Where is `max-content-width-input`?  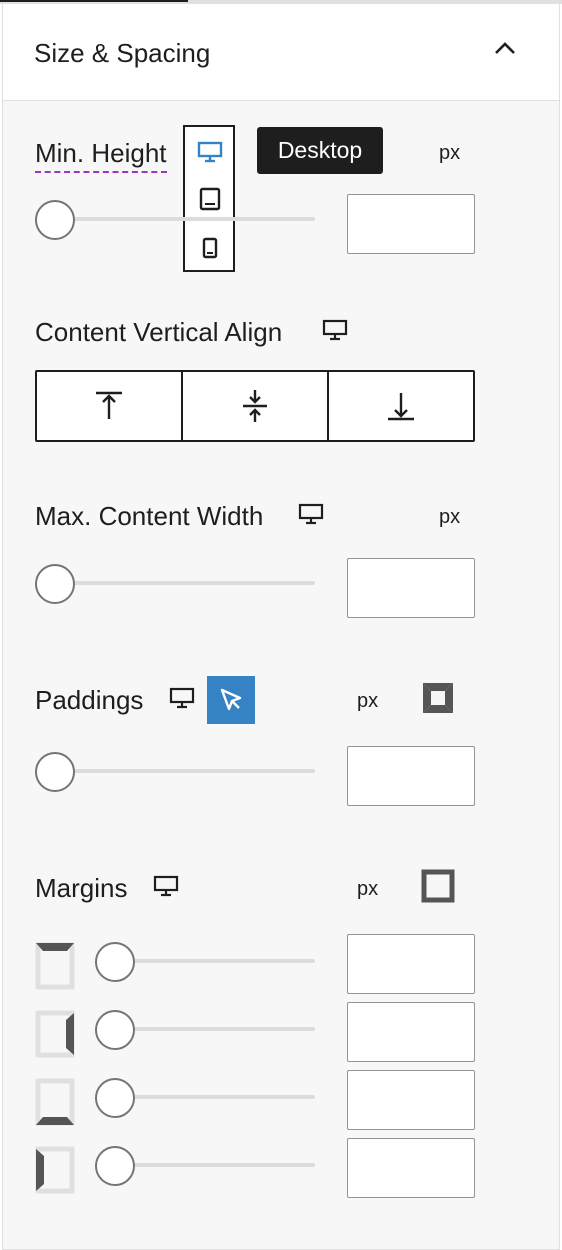 max-content-width-input is located at coordinates (411, 588).